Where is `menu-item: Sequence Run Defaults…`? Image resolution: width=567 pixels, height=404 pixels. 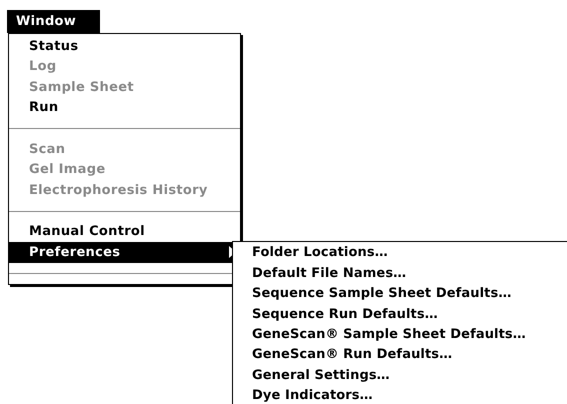
menu-item: Sequence Run Defaults… is located at coordinates (400, 314).